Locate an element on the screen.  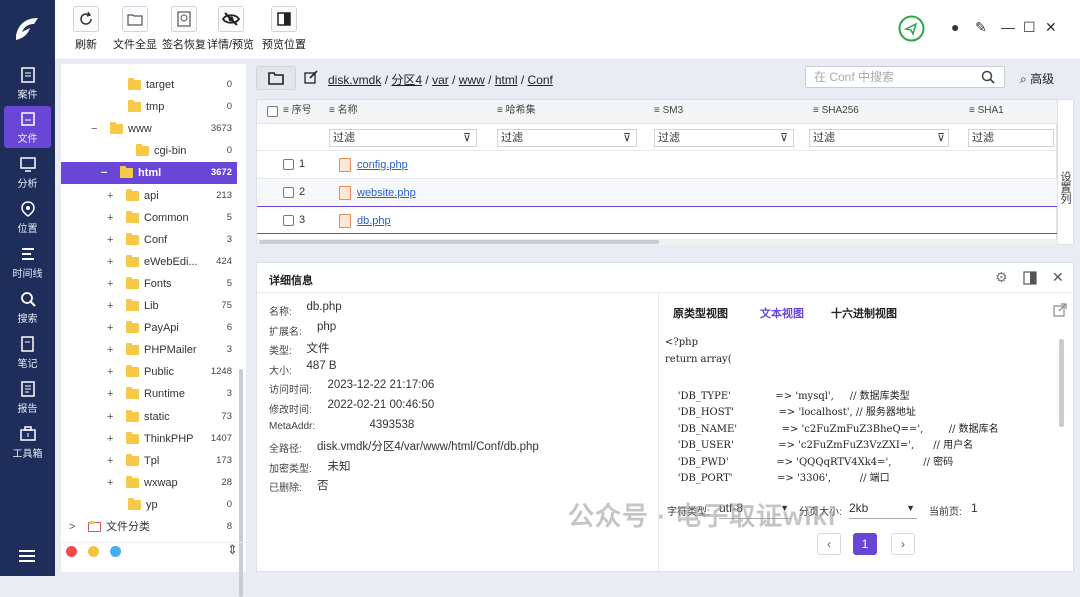
hashset-filter-input: 过滤 is located at coordinates (567, 138).